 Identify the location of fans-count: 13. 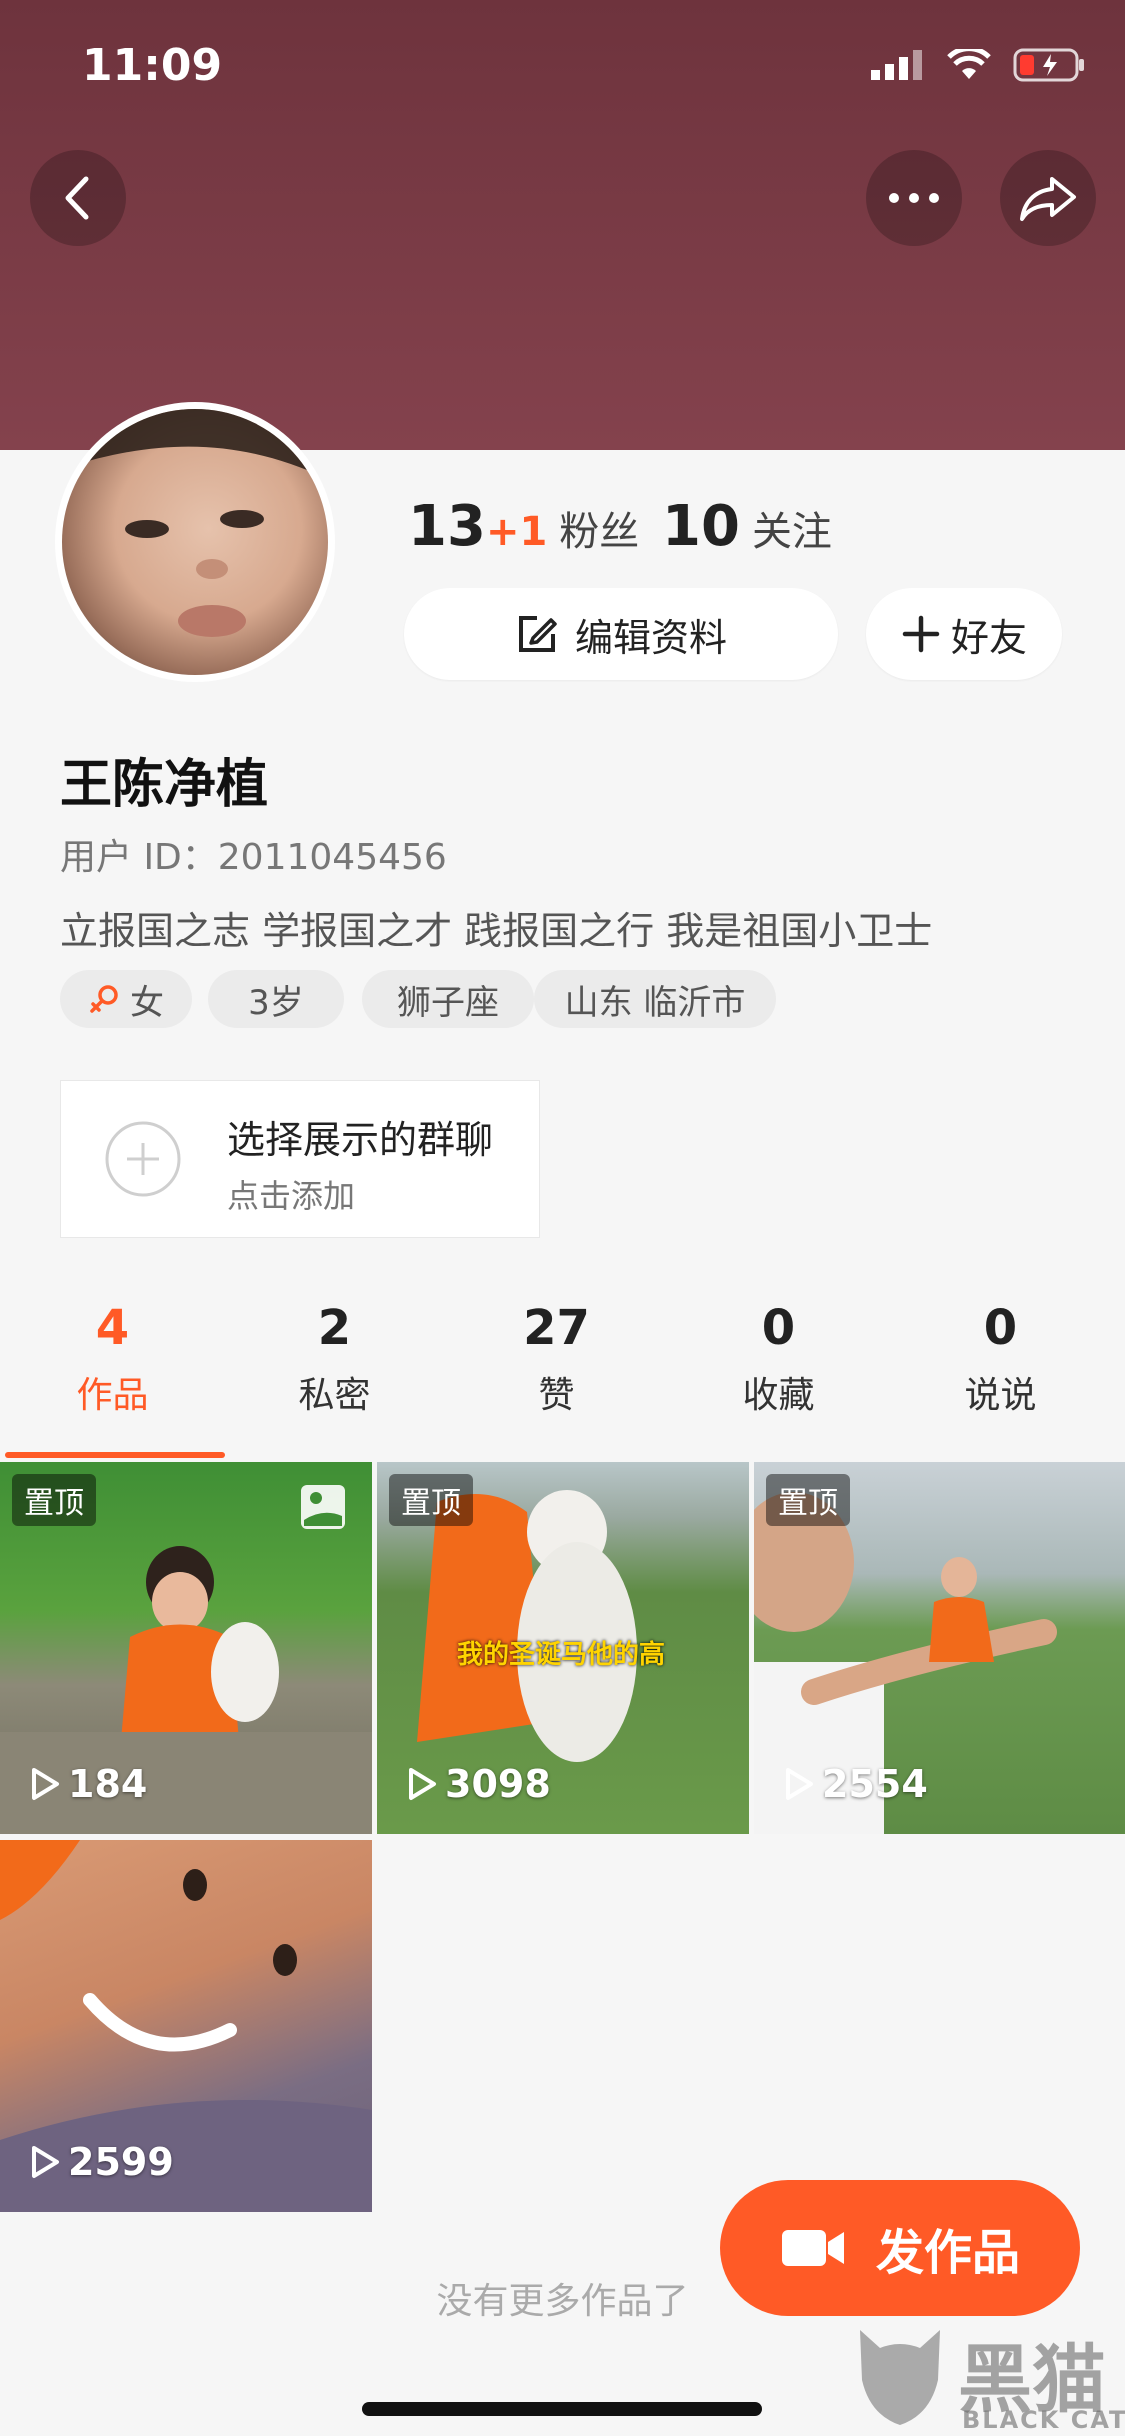
(447, 526).